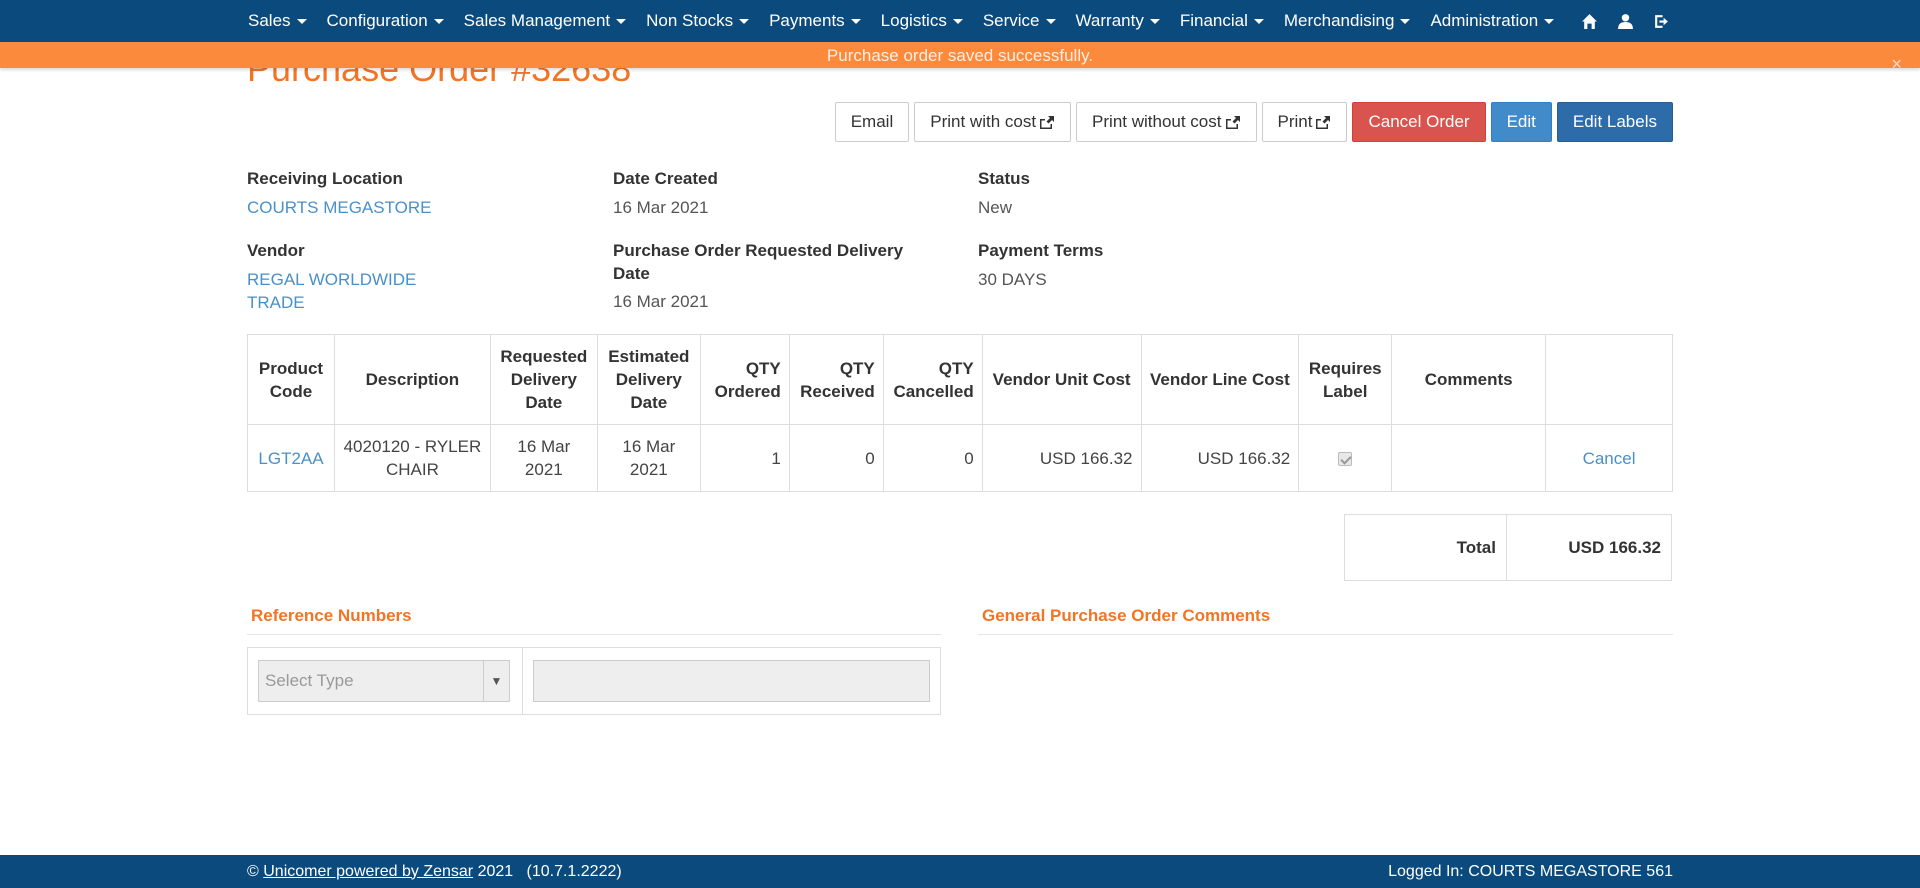  I want to click on cancel-order-button: Cancel Order, so click(1419, 122).